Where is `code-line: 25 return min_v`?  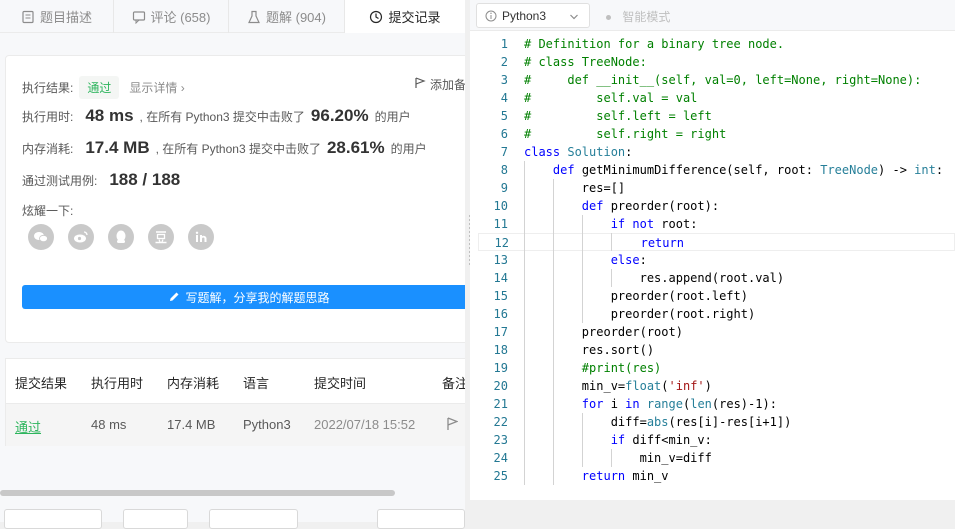
code-line: 25 return min_v is located at coordinates (716, 476).